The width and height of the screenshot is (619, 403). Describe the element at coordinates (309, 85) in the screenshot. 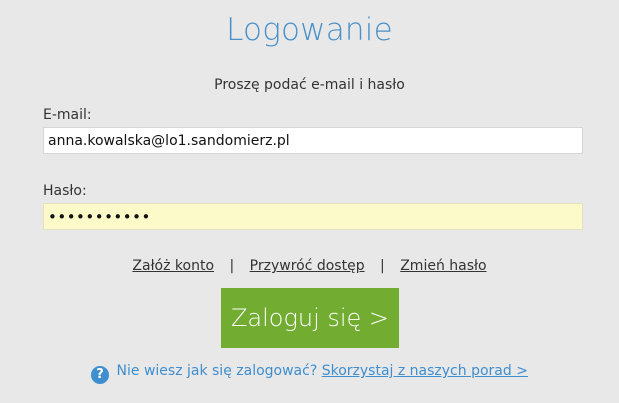

I see `login-instructions: Proszę podać e-mail i hasło` at that location.